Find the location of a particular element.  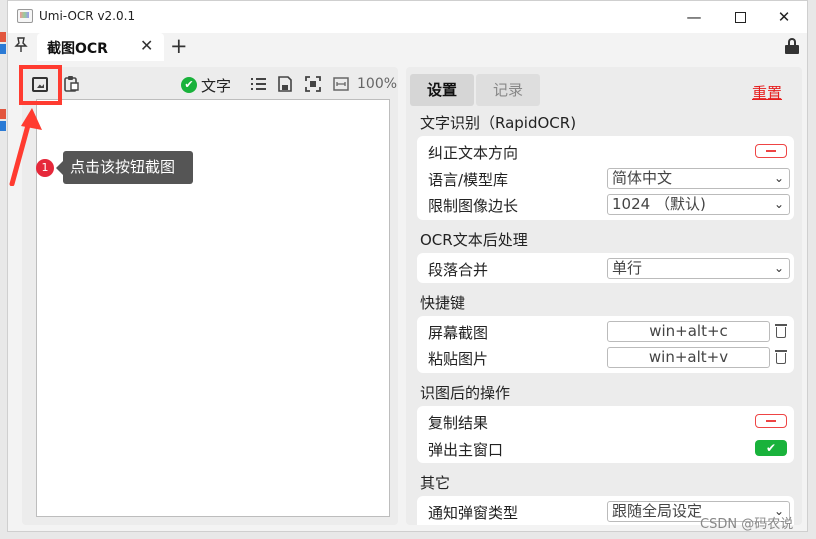

section-title-post: OCR文本后处理 is located at coordinates (474, 240).